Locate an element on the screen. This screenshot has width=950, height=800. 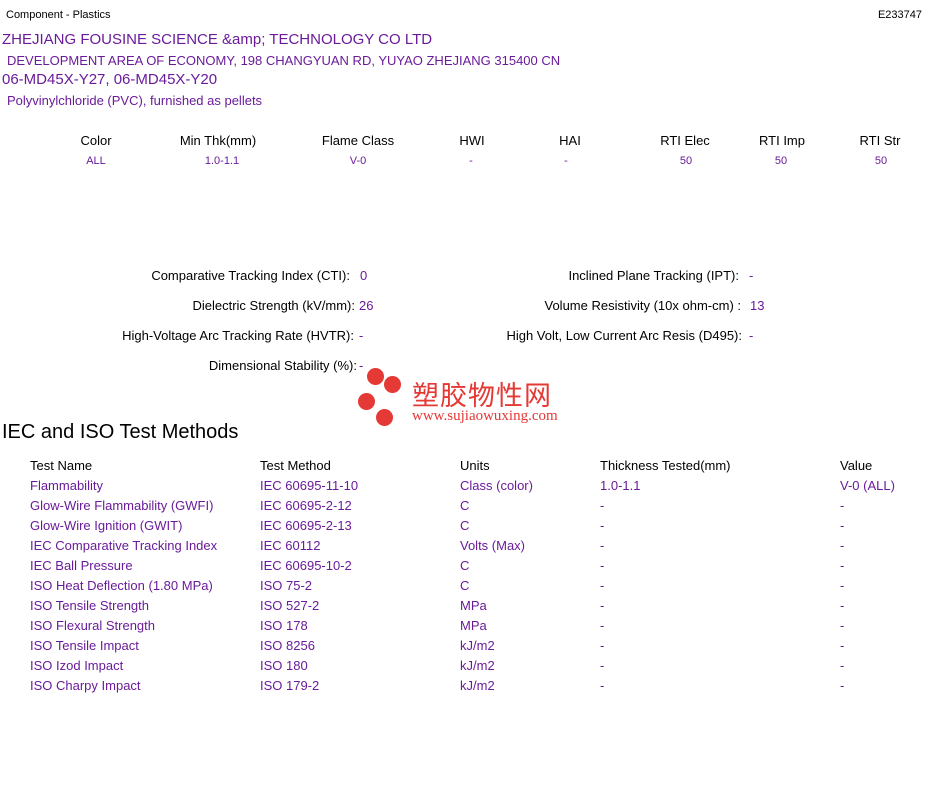
ratings-header-rti-str: RTI Str is located at coordinates (880, 140).